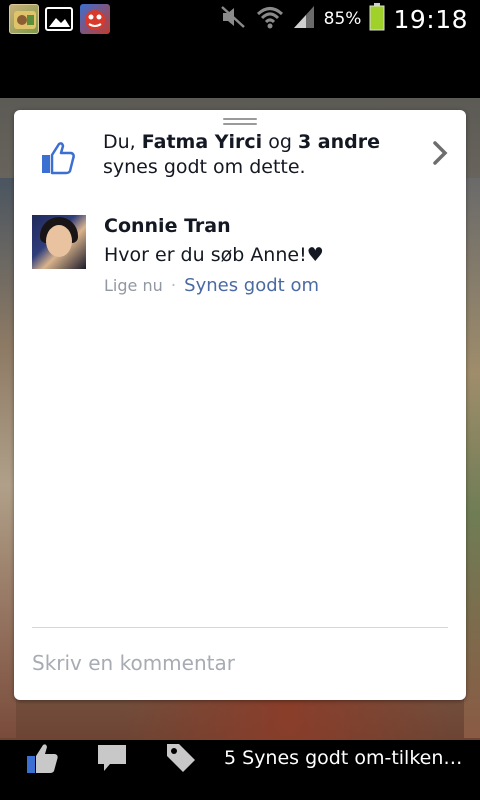  What do you see at coordinates (58, 158) in the screenshot?
I see `thumbs-up-icon` at bounding box center [58, 158].